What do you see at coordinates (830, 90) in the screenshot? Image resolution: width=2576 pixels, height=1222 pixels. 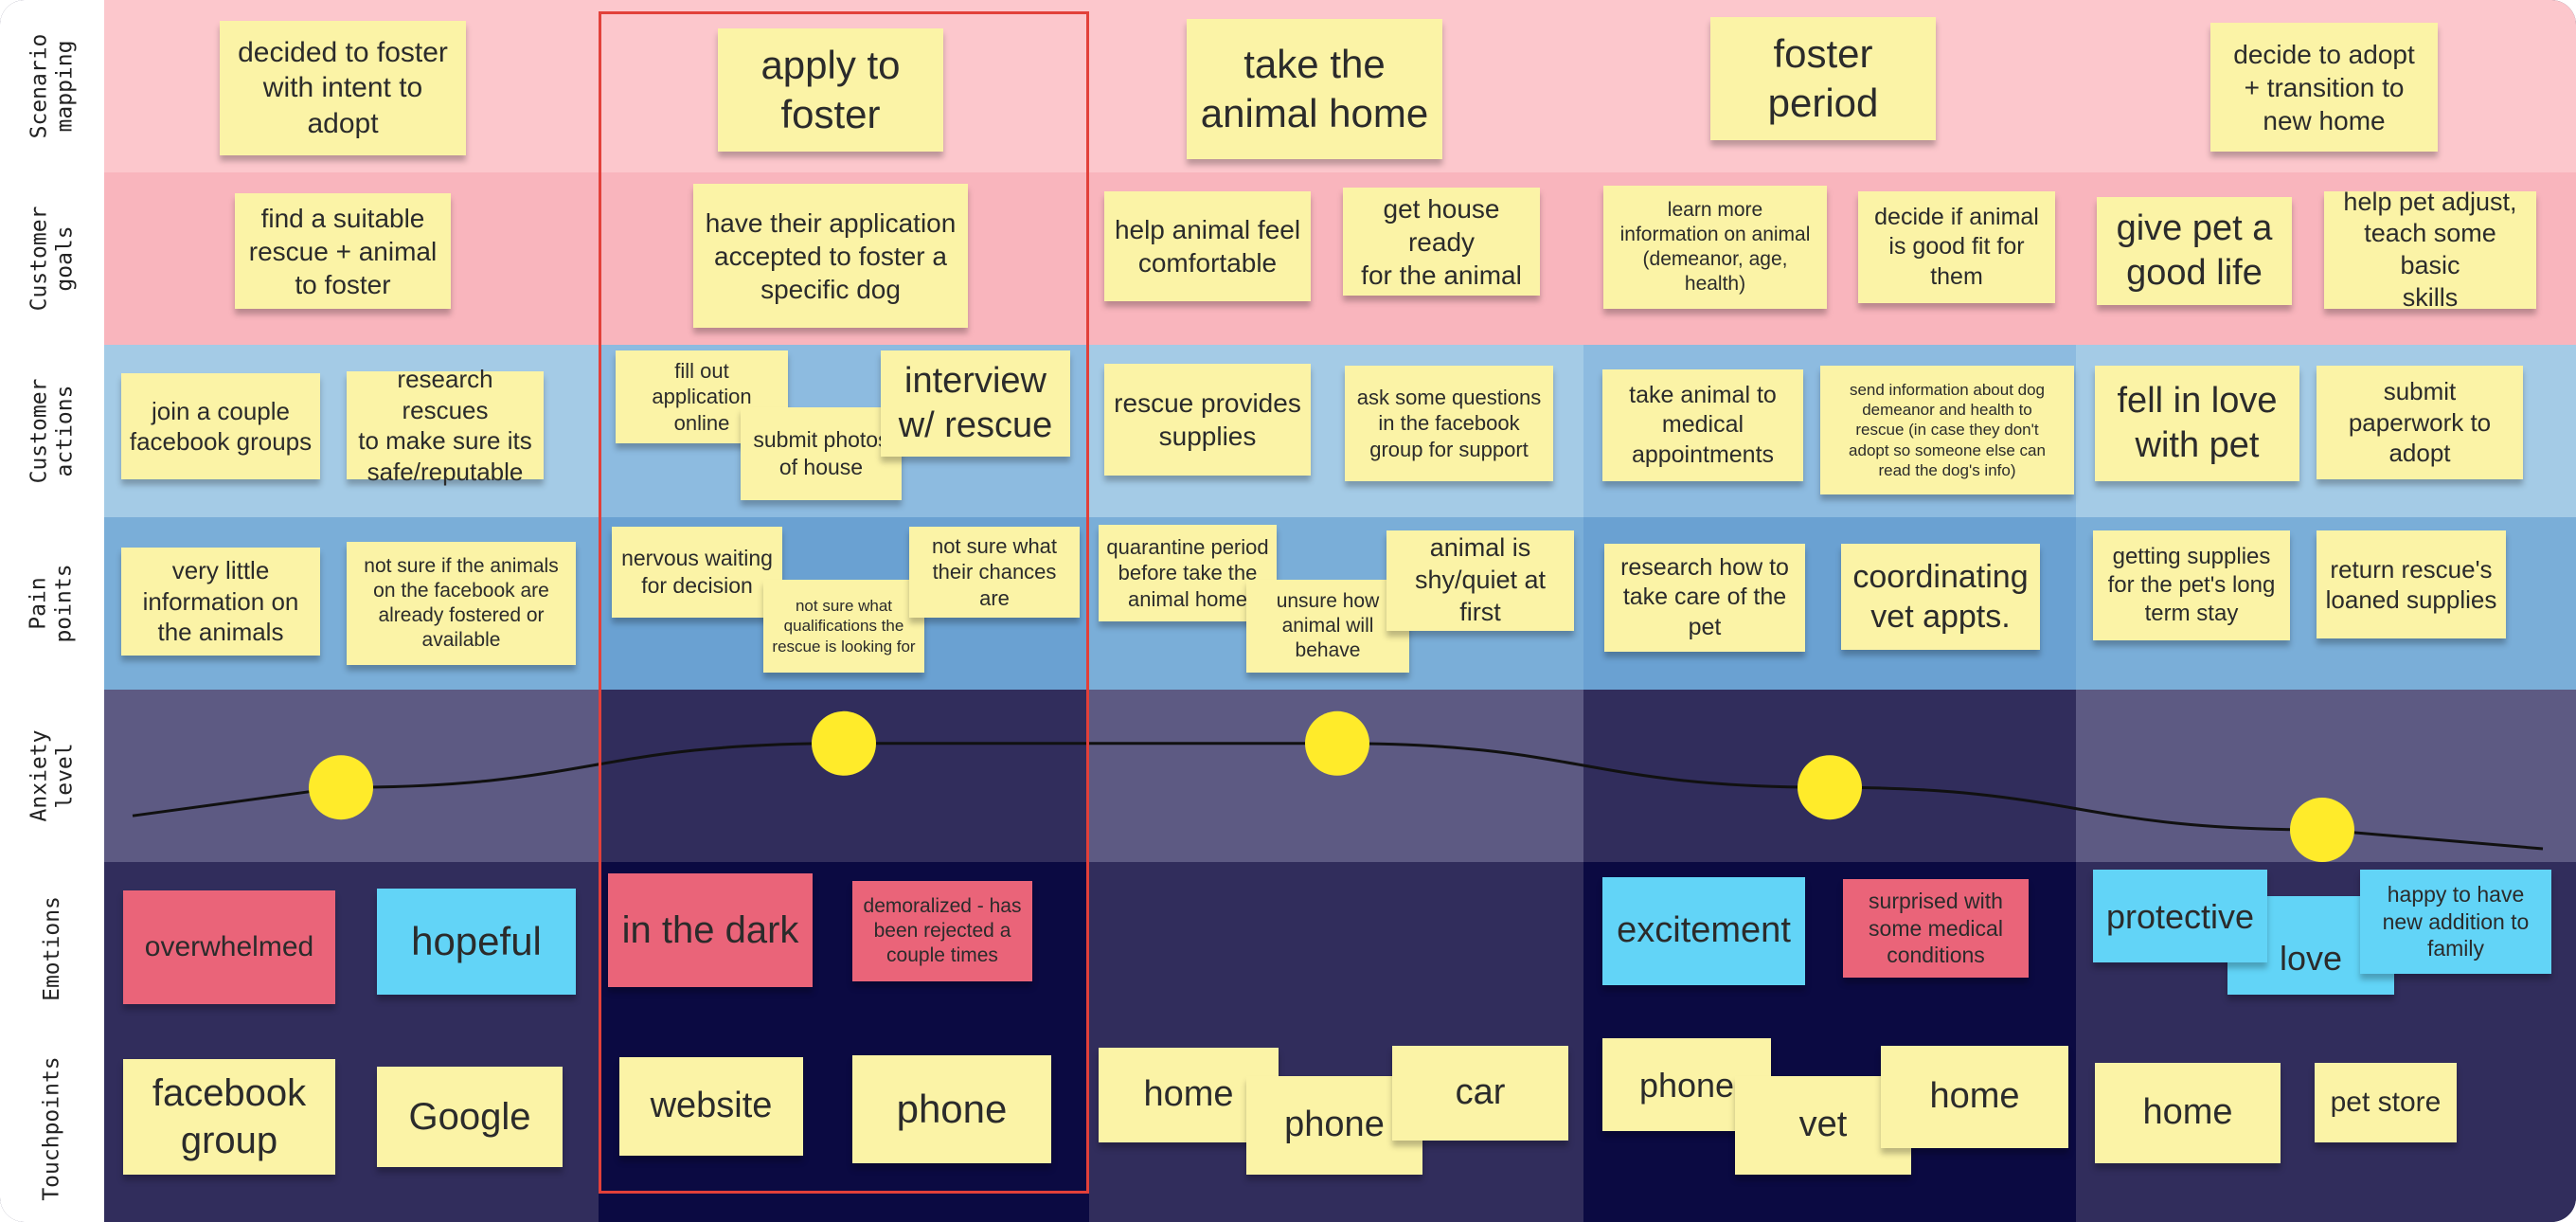 I see `sticky-s2: apply to foster` at bounding box center [830, 90].